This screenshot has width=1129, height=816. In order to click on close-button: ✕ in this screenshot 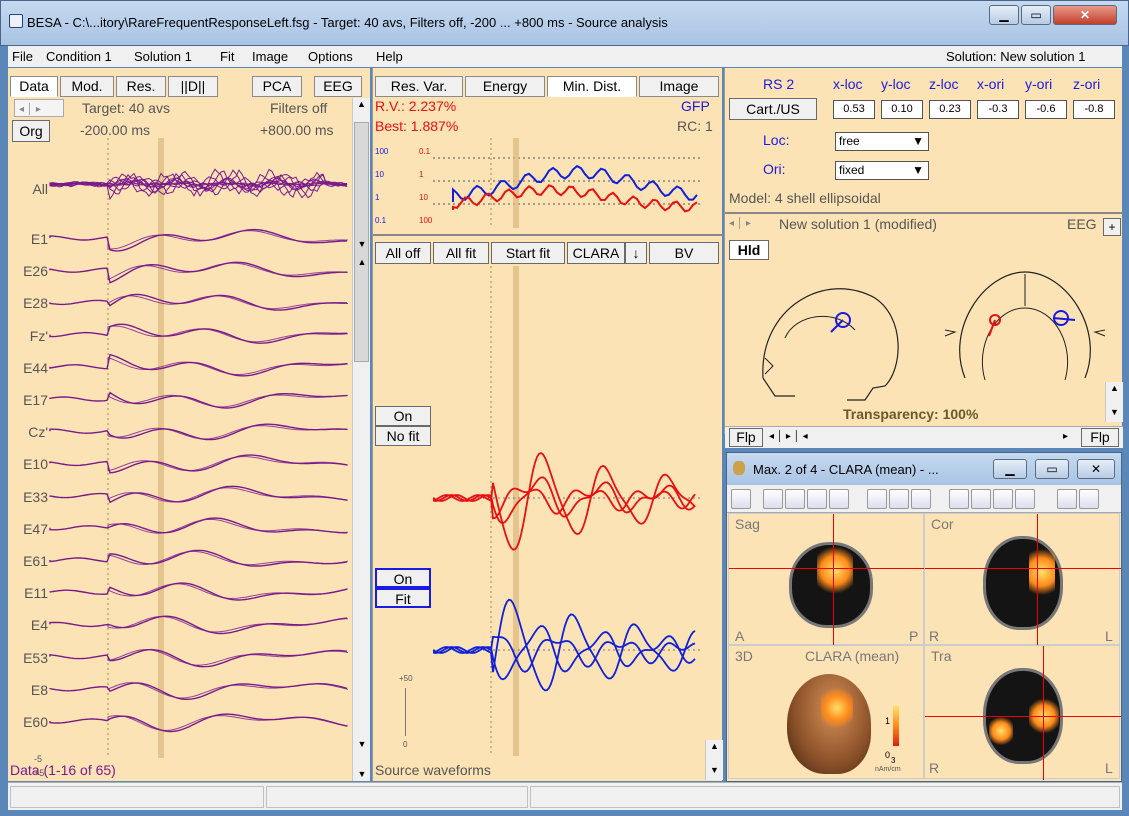, I will do `click(1085, 15)`.